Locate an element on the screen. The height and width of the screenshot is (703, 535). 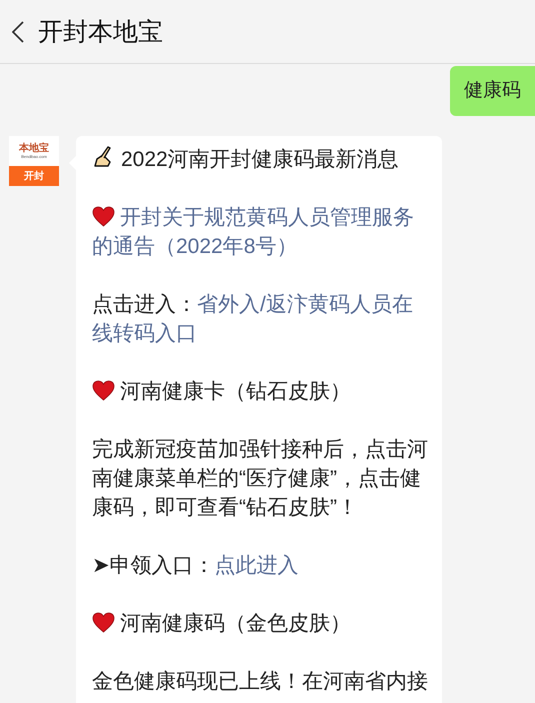
entry-label: ➤申领入口： is located at coordinates (153, 565).